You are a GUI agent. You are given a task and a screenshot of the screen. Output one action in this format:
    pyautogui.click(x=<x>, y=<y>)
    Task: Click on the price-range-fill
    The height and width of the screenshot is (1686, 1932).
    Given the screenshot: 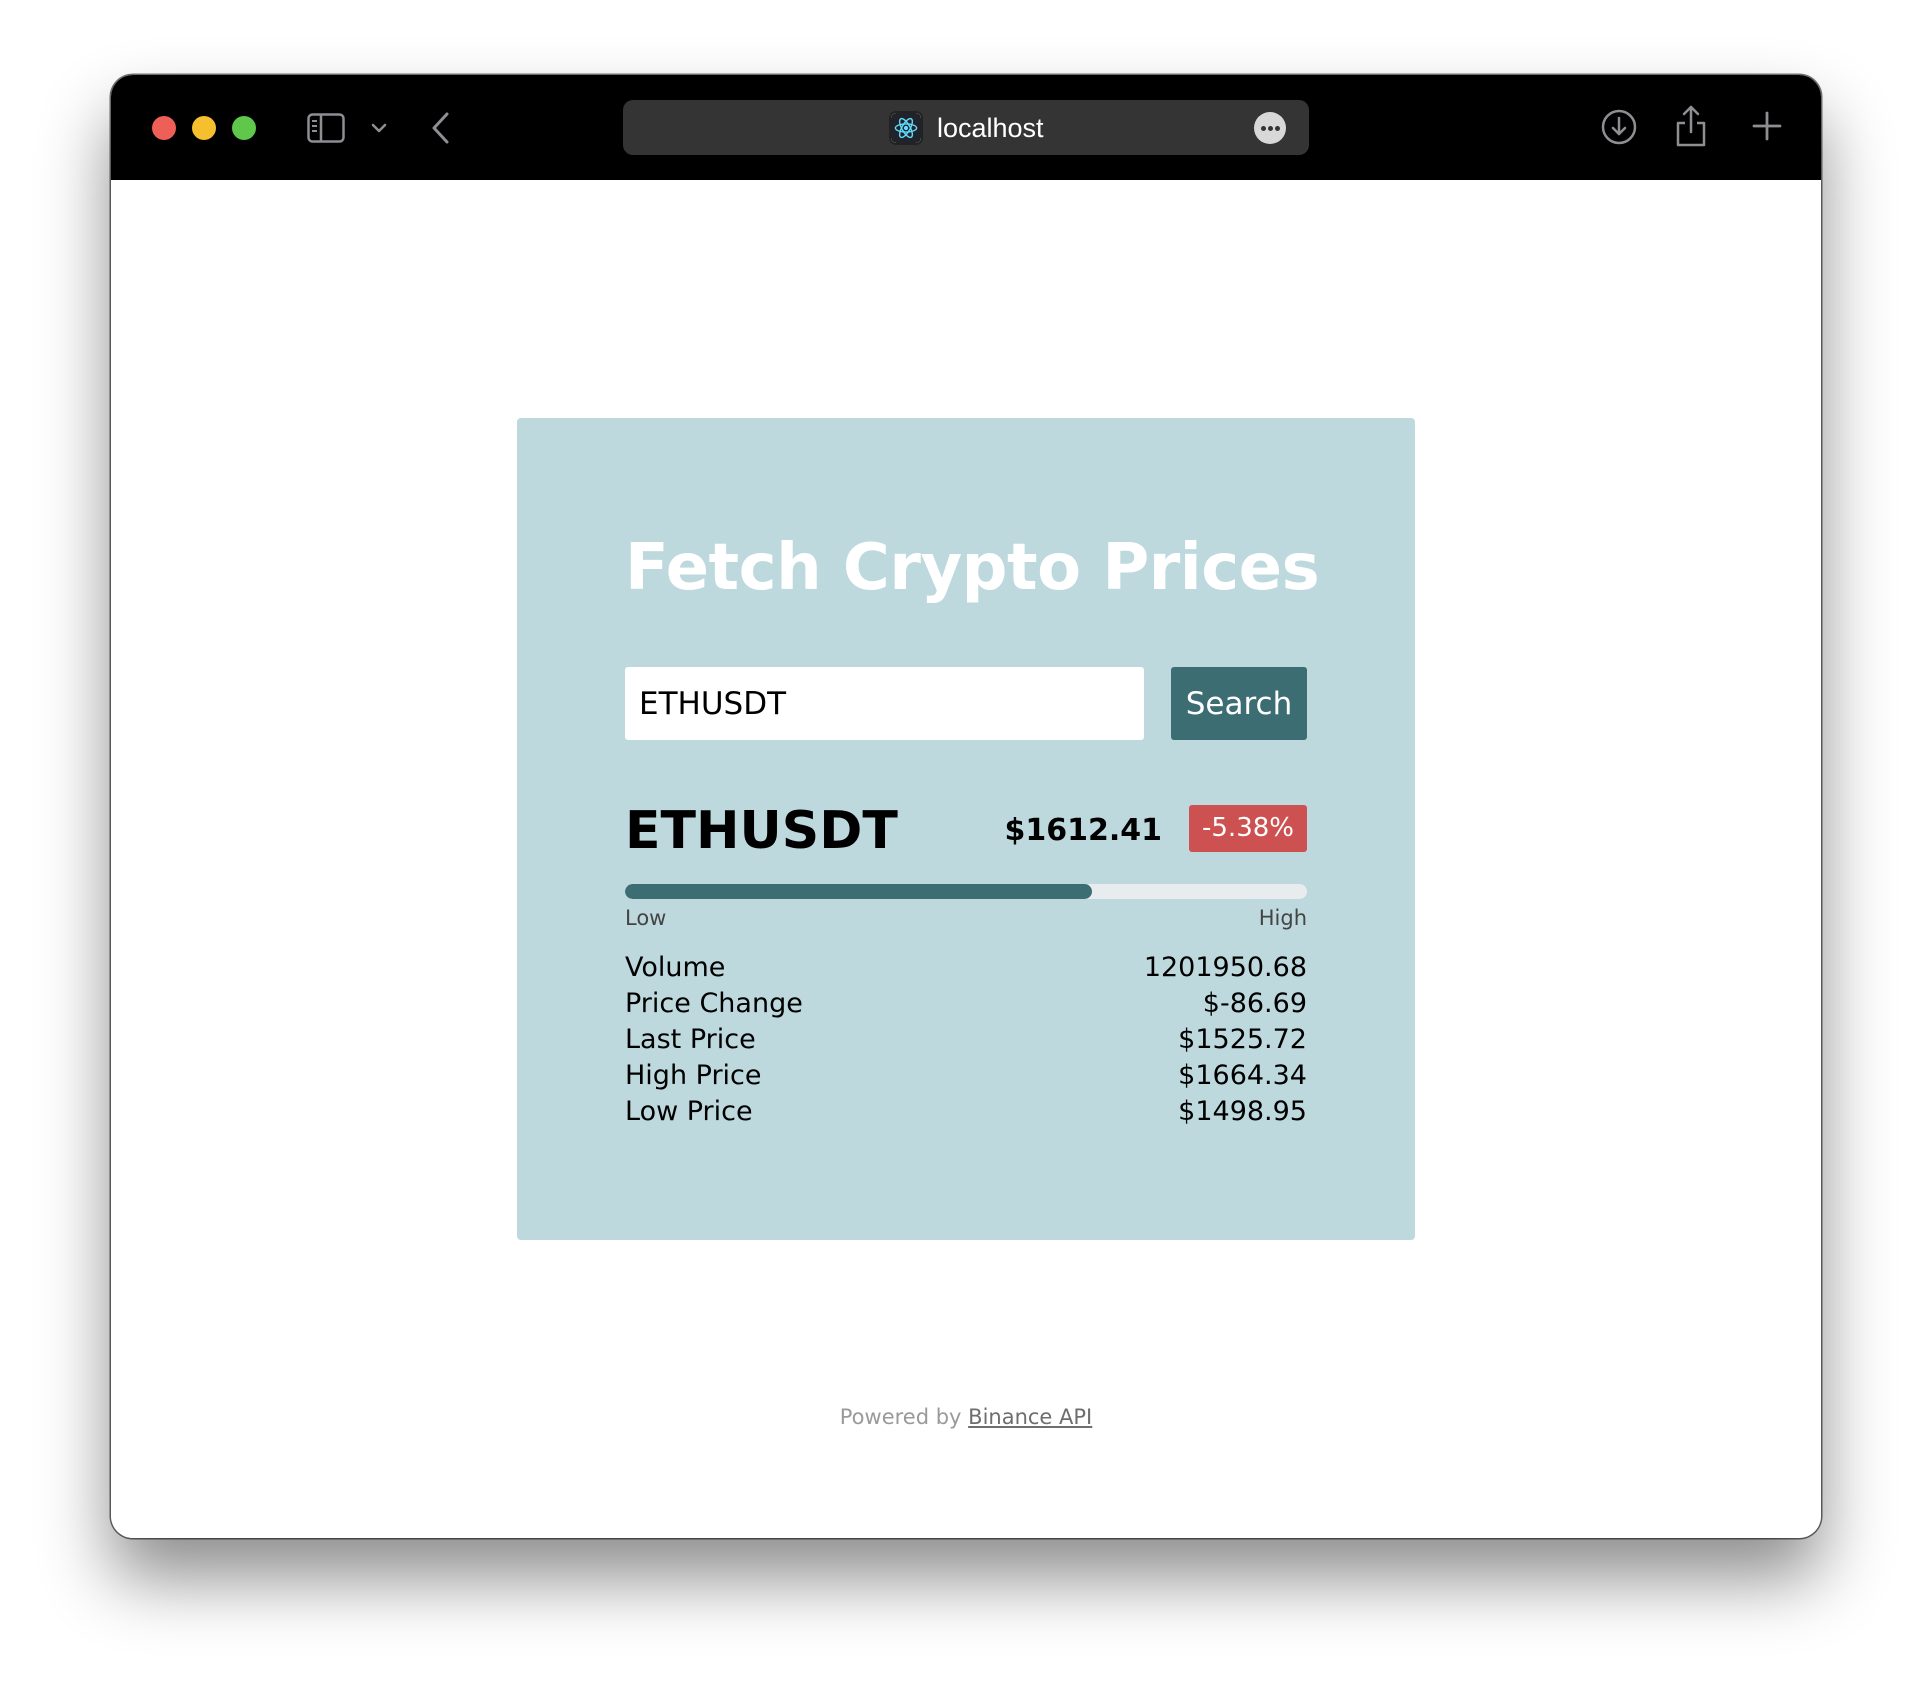 What is the action you would take?
    pyautogui.click(x=859, y=891)
    